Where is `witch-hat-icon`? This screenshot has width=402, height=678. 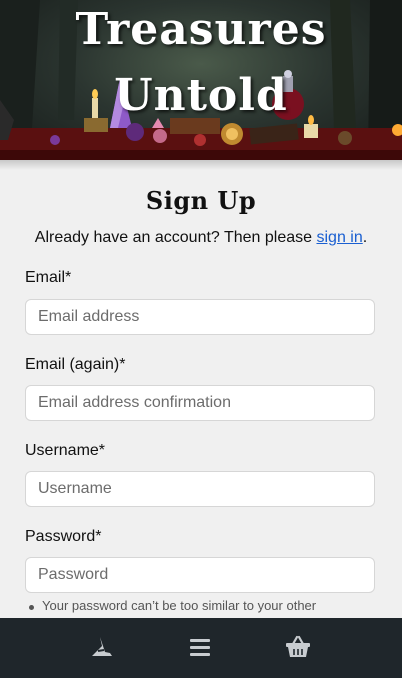 witch-hat-icon is located at coordinates (102, 646).